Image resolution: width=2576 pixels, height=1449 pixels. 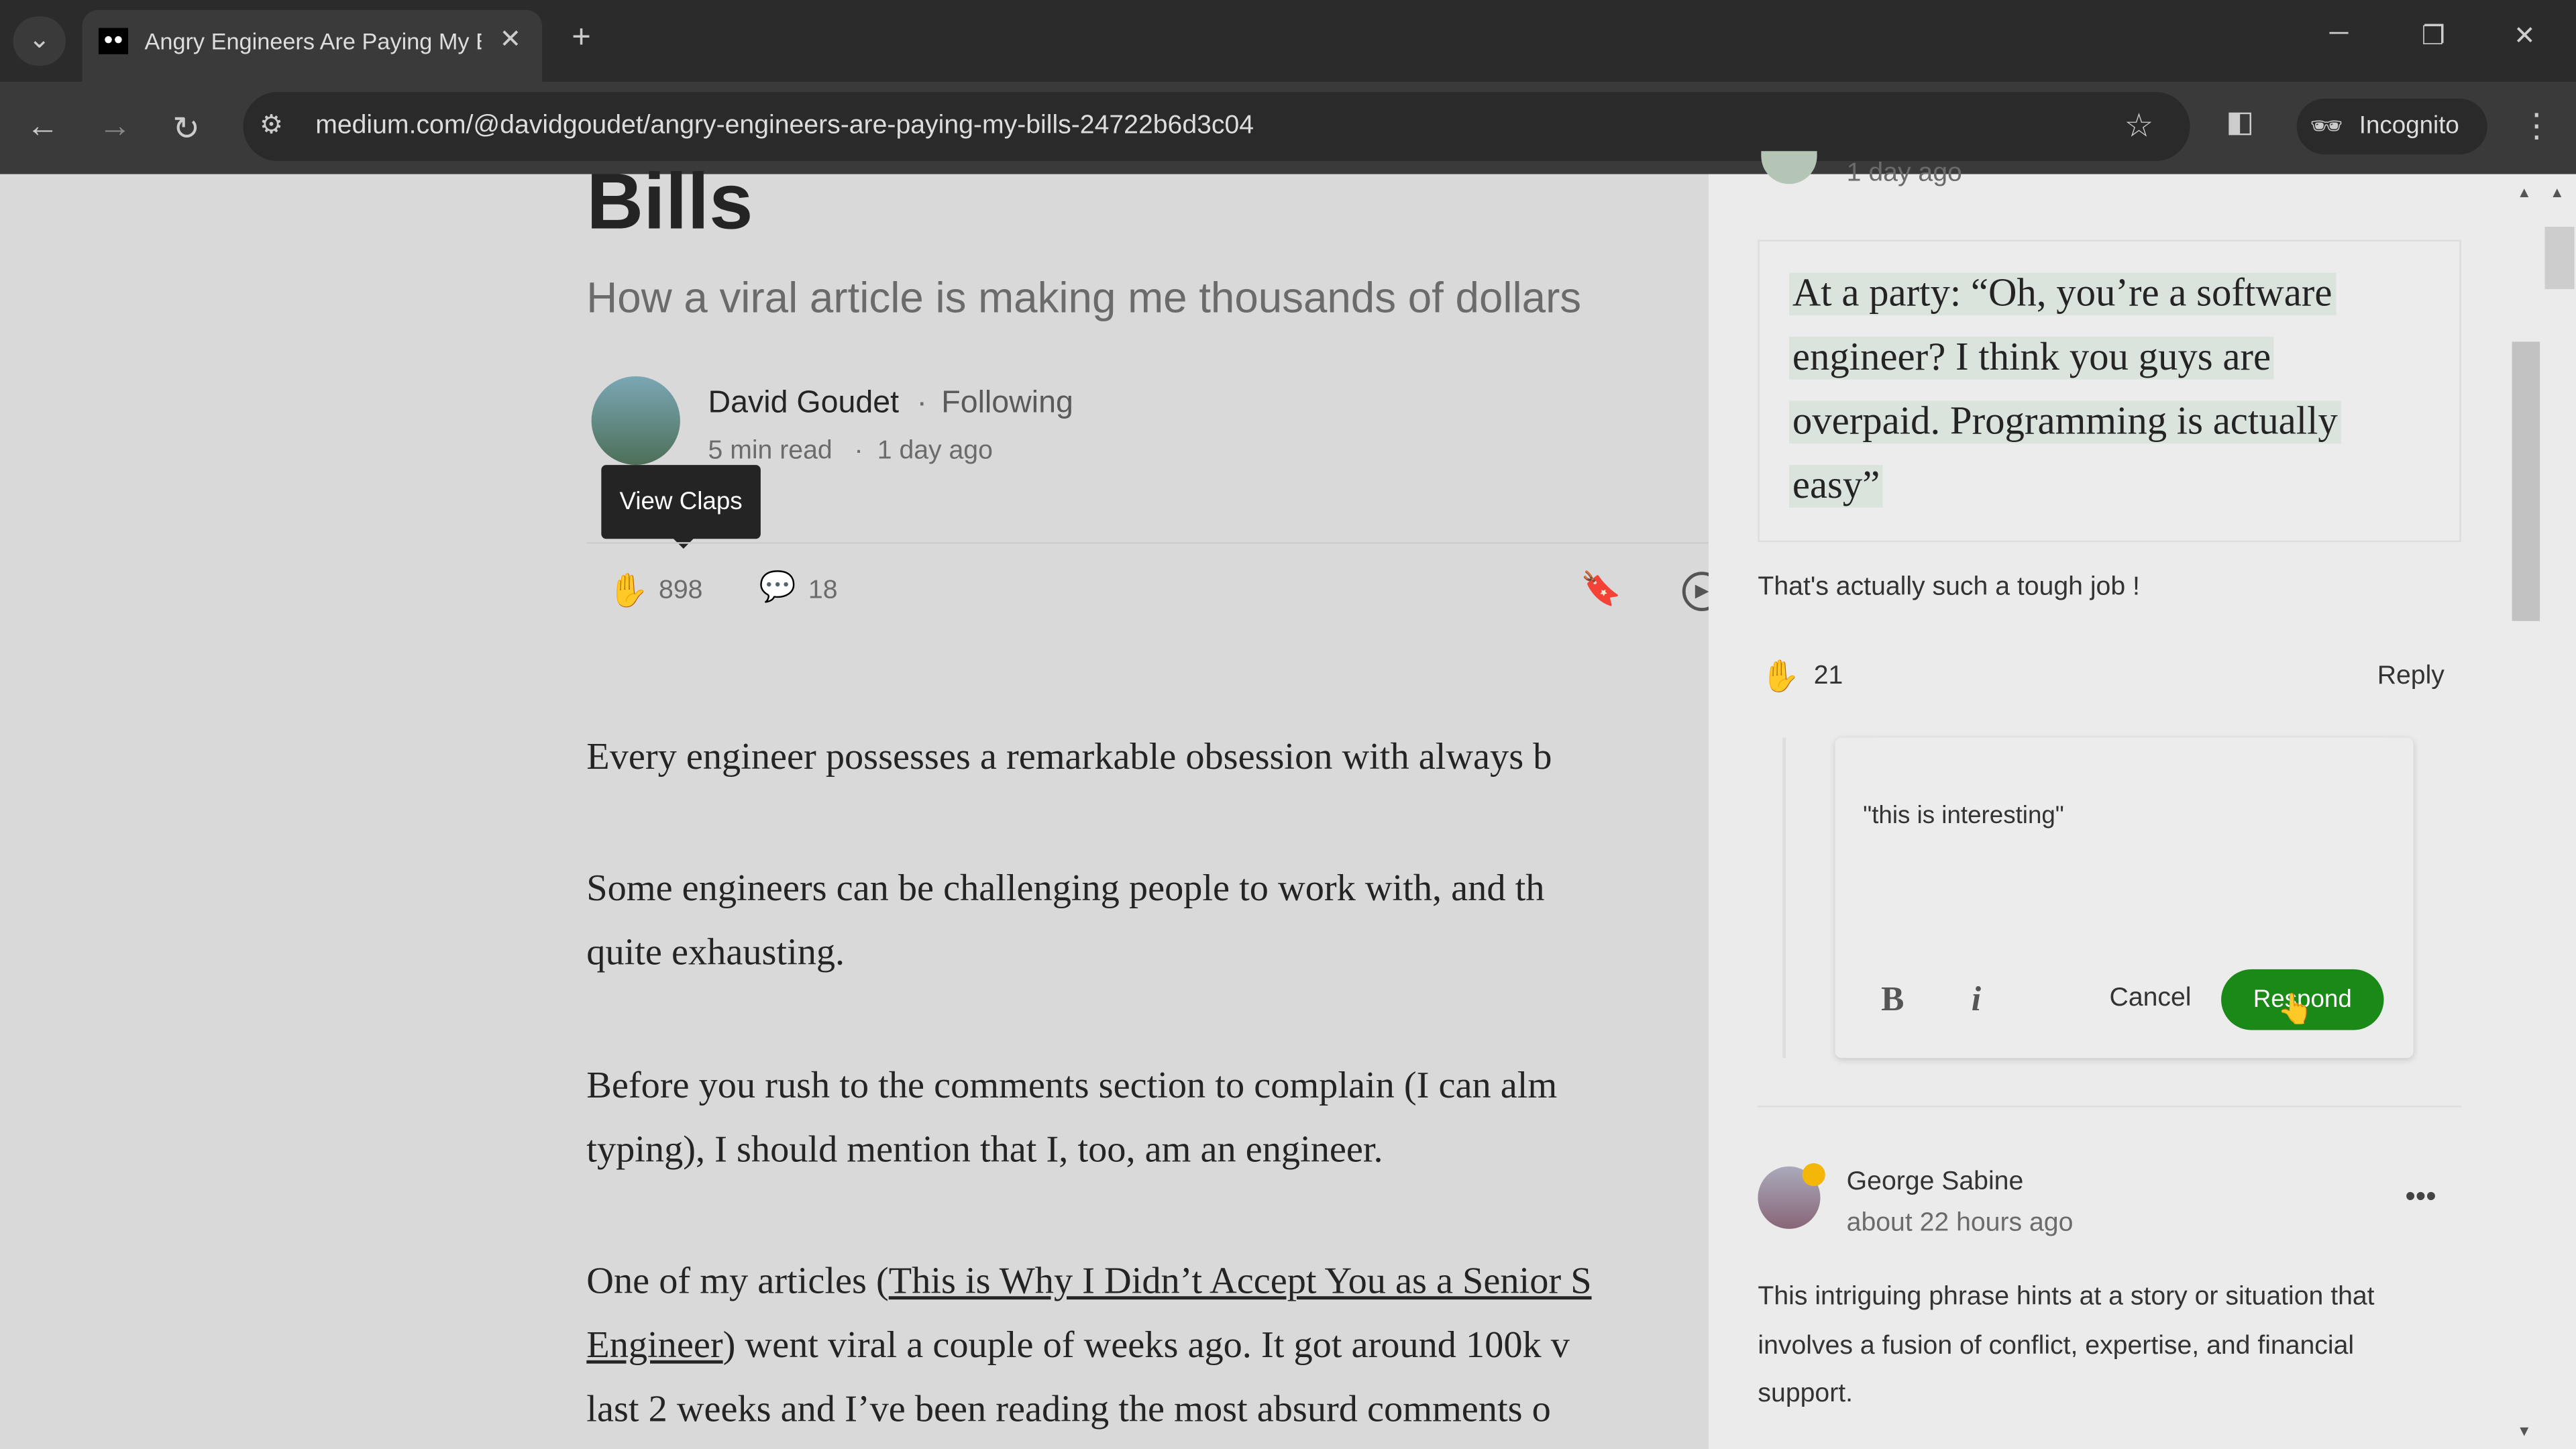 I want to click on panel-scrollbar-thumb, so click(x=2526, y=481).